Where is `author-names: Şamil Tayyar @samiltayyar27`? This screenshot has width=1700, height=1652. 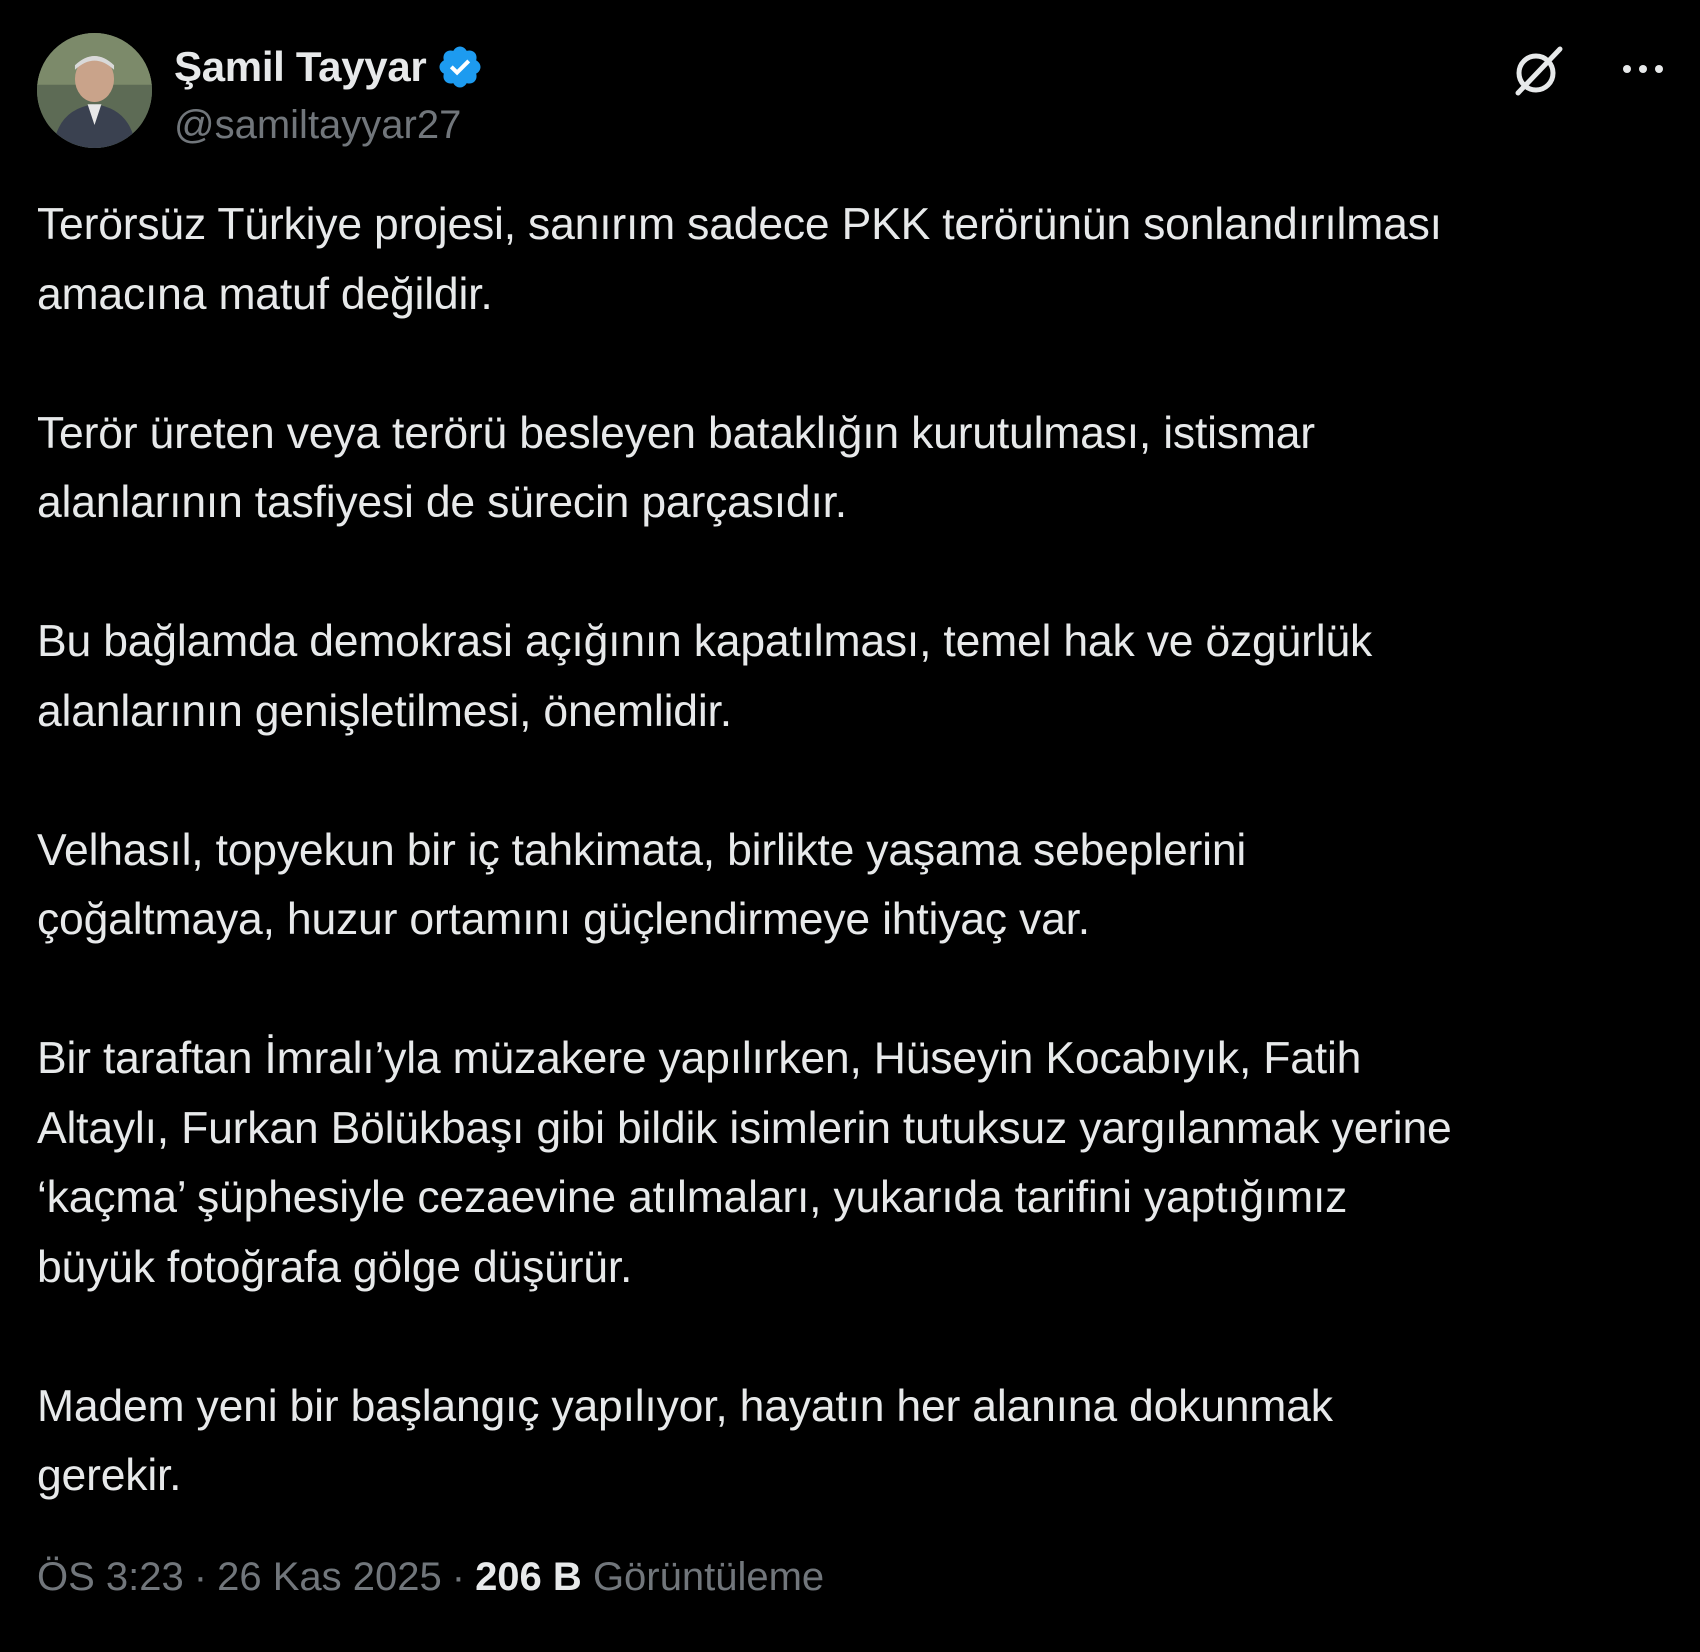 author-names: Şamil Tayyar @samiltayyar27 is located at coordinates (329, 93).